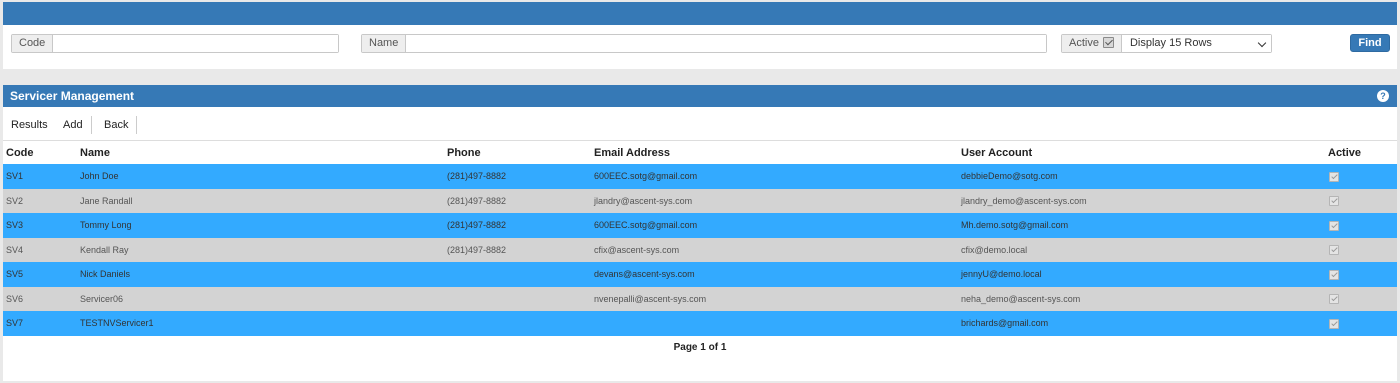  Describe the element at coordinates (700, 13) in the screenshot. I see `top-banner` at that location.